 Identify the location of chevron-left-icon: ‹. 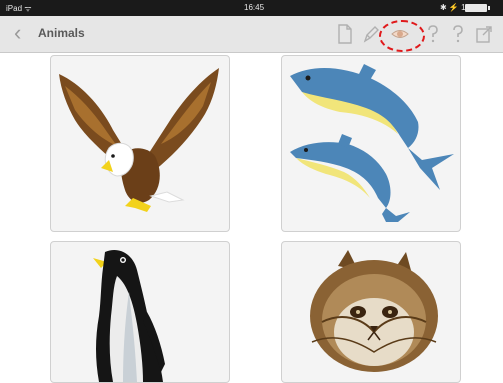
(17, 33).